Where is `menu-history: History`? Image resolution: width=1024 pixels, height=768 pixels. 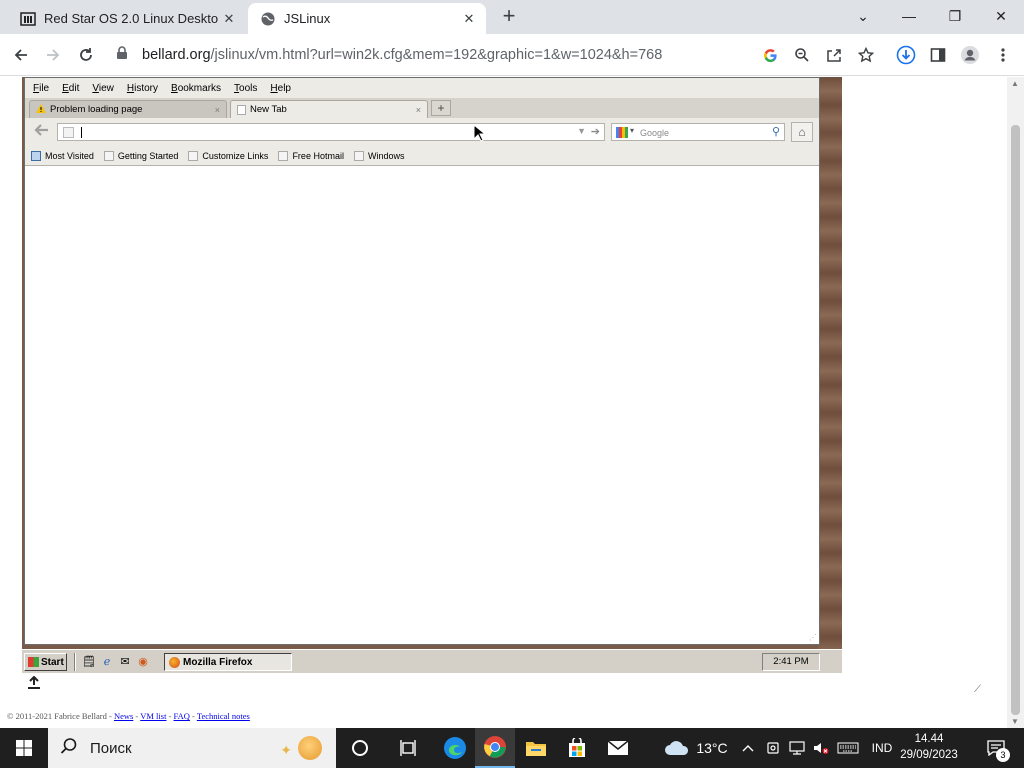 menu-history: History is located at coordinates (142, 88).